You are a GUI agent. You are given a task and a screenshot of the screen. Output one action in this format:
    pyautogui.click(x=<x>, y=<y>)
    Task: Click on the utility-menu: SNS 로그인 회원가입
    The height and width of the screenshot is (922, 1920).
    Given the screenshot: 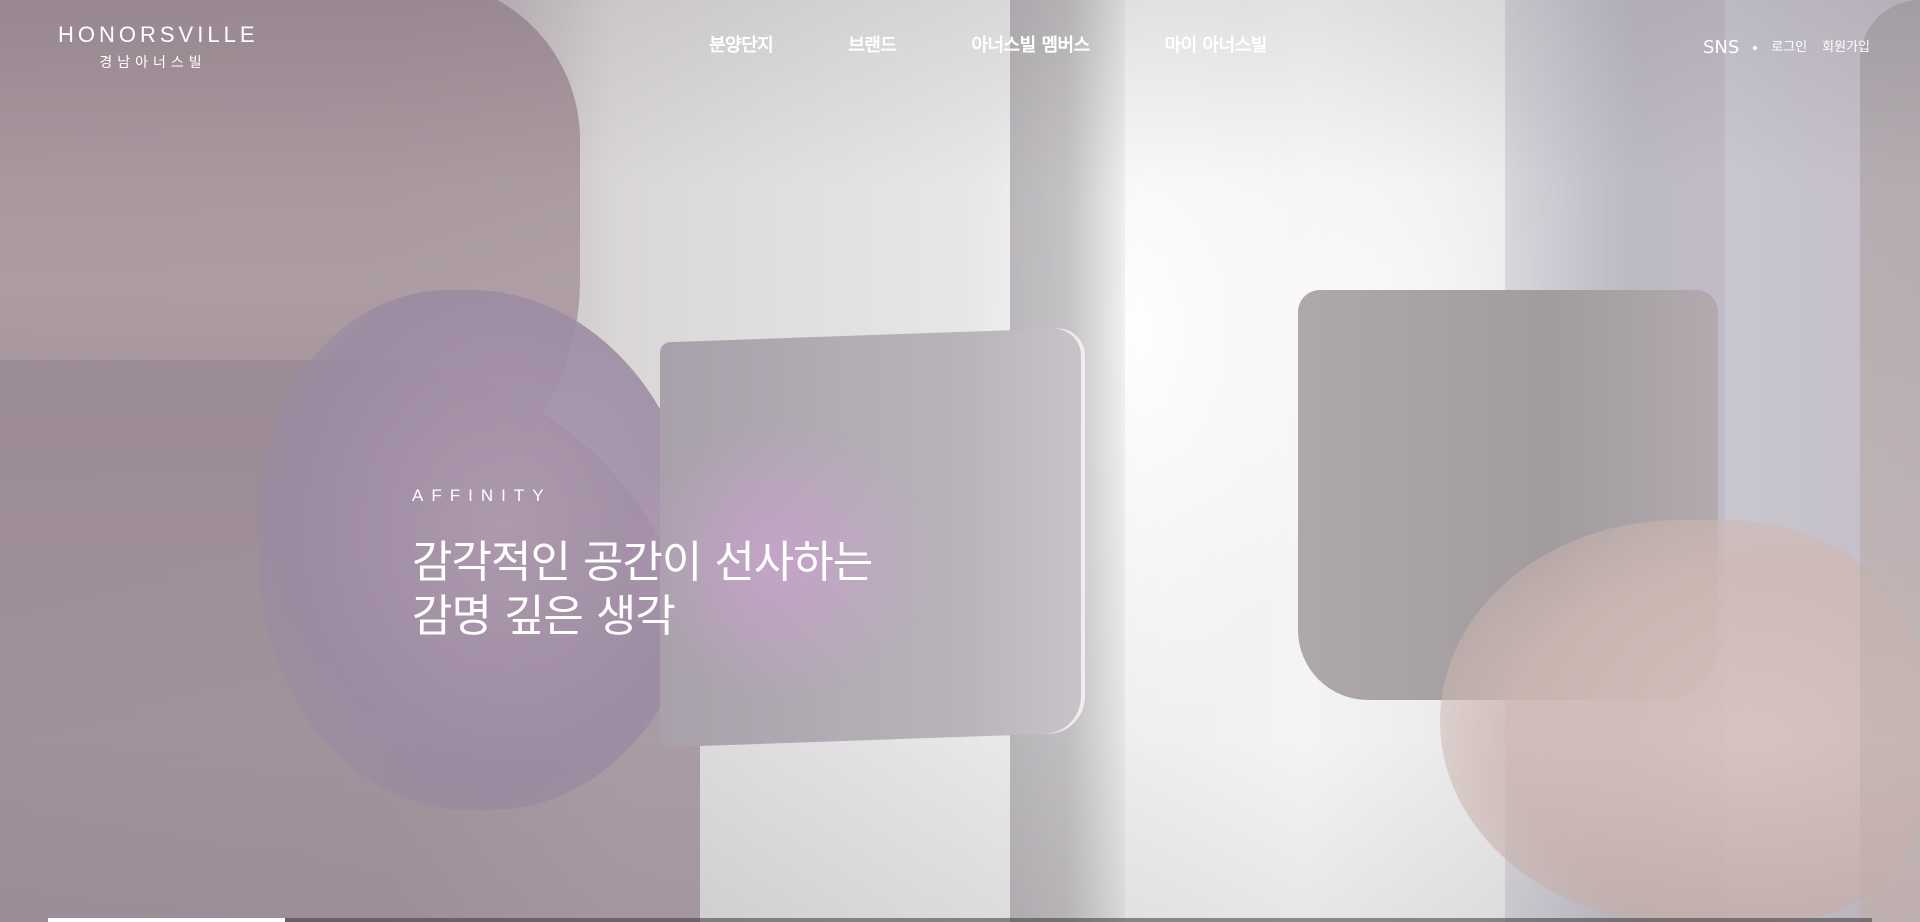 What is the action you would take?
    pyautogui.click(x=1786, y=48)
    